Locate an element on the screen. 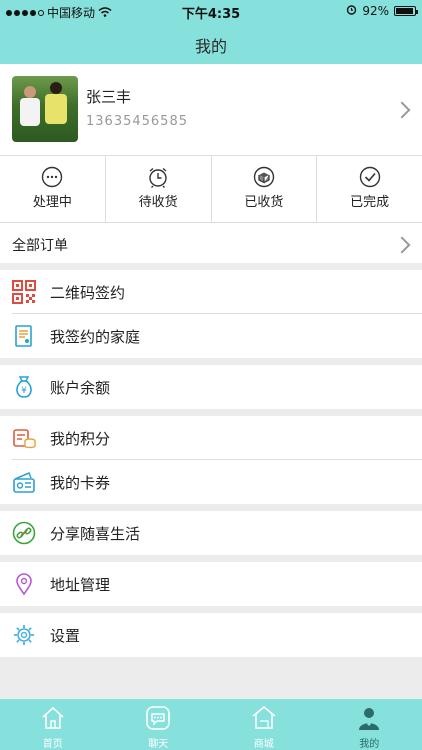 This screenshot has width=422, height=750. tab-mall: 商城 is located at coordinates (264, 724).